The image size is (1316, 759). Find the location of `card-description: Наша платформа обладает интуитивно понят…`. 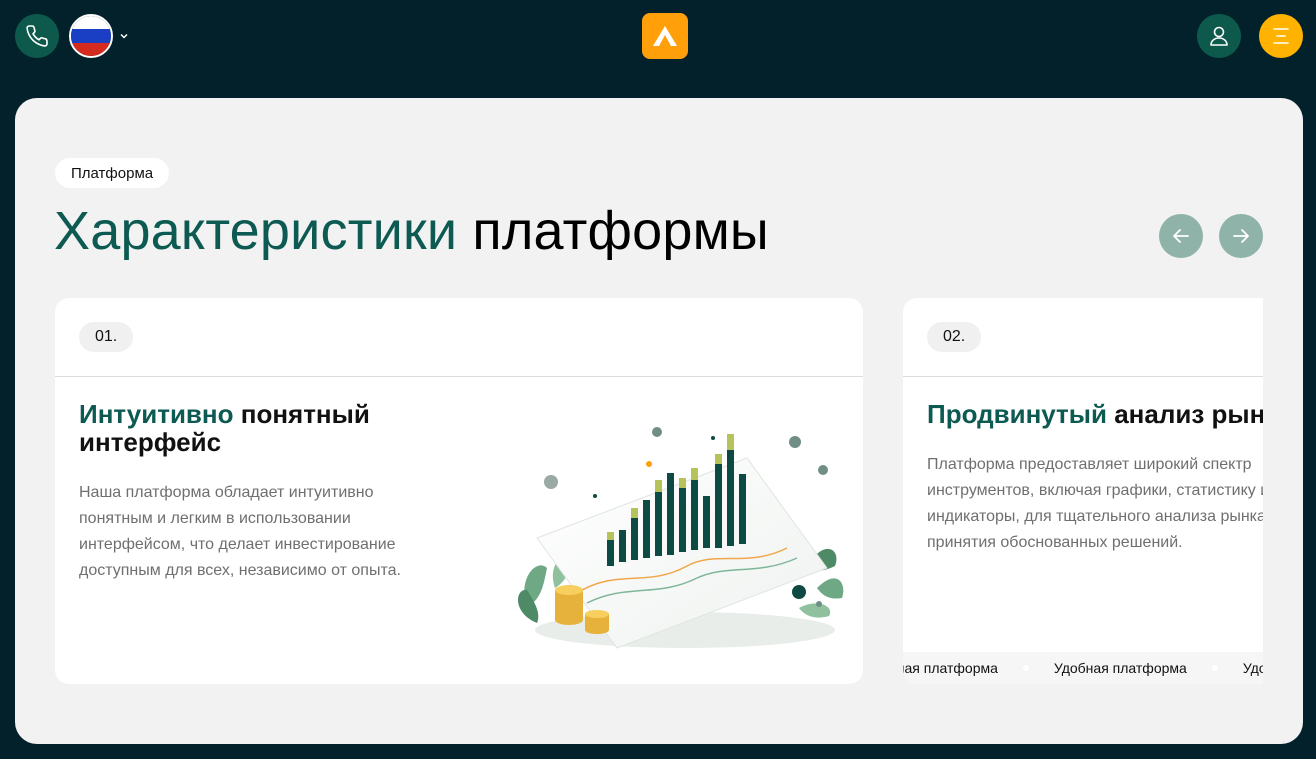

card-description: Наша платформа обладает интуитивно понят… is located at coordinates (240, 531).